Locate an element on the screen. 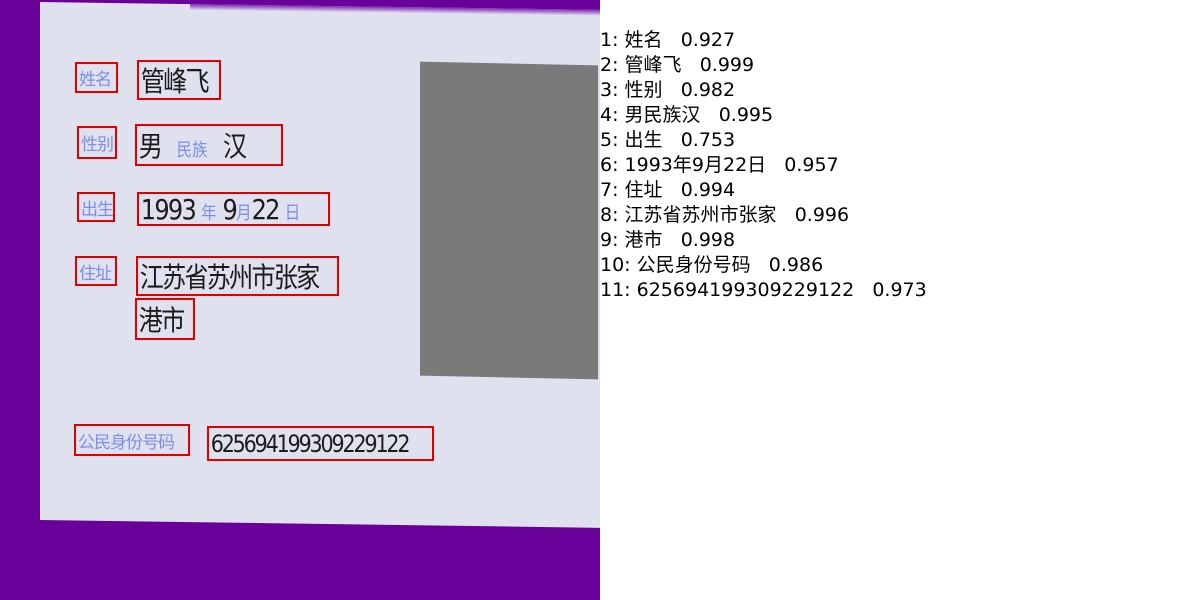 The width and height of the screenshot is (1200, 600). result-index: 3: is located at coordinates (609, 90).